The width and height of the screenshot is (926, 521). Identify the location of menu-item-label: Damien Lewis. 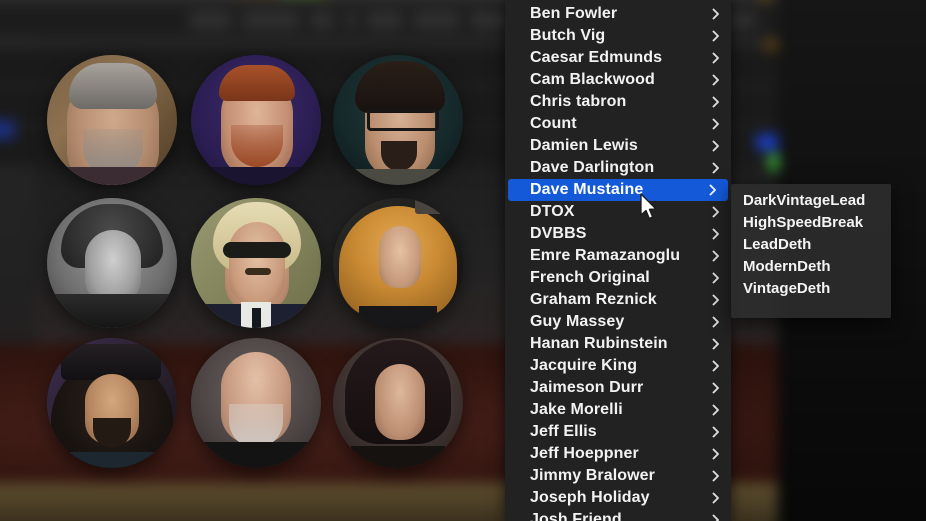
(584, 145).